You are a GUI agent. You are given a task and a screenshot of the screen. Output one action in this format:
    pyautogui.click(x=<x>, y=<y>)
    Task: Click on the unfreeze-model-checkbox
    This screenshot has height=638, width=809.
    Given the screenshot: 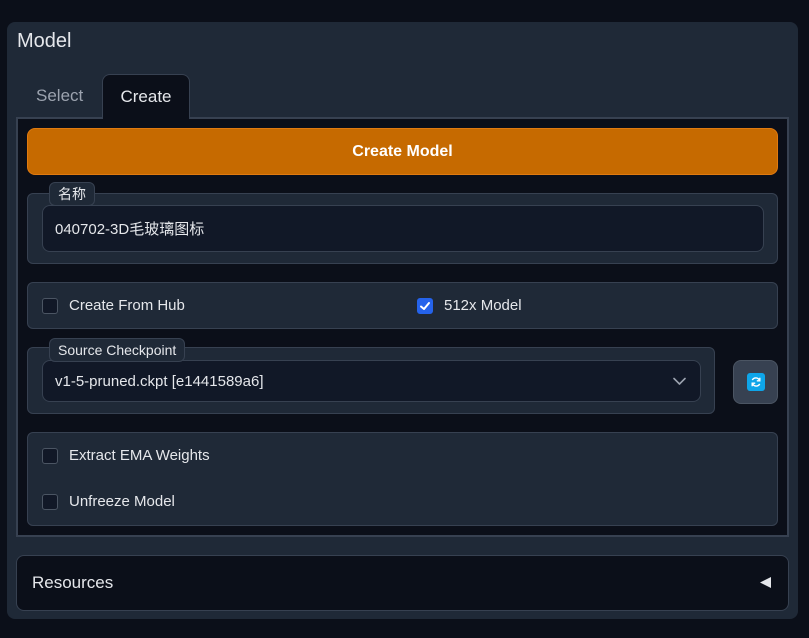 What is the action you would take?
    pyautogui.click(x=50, y=502)
    